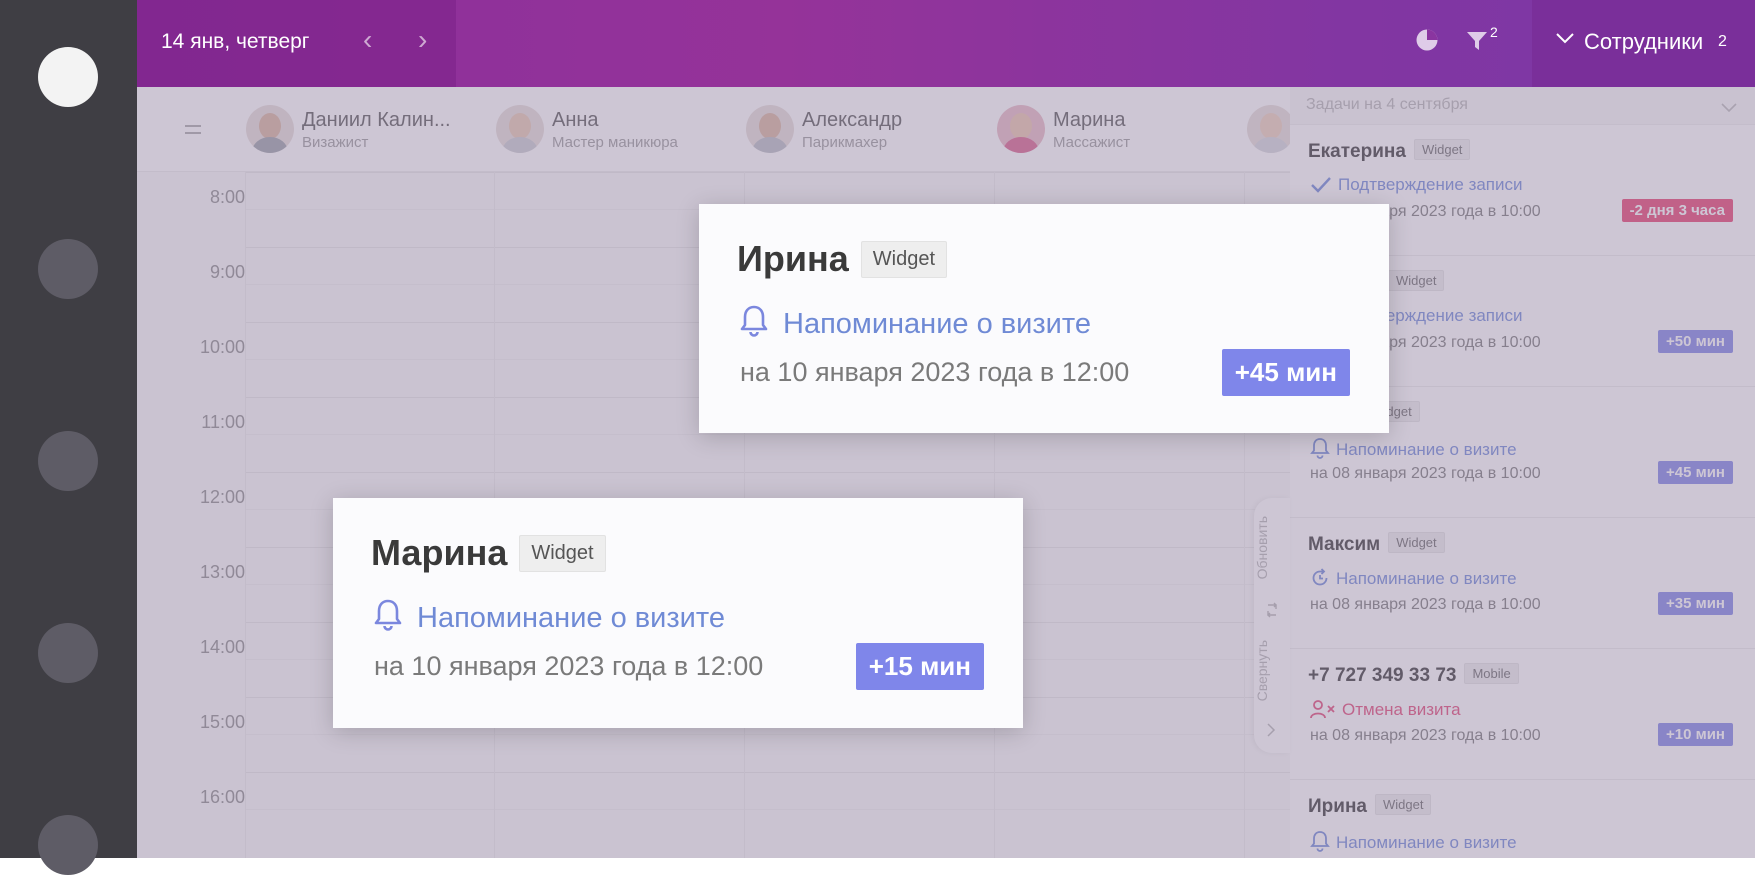  I want to click on time-offset-tag: +45 мин, so click(1285, 372).